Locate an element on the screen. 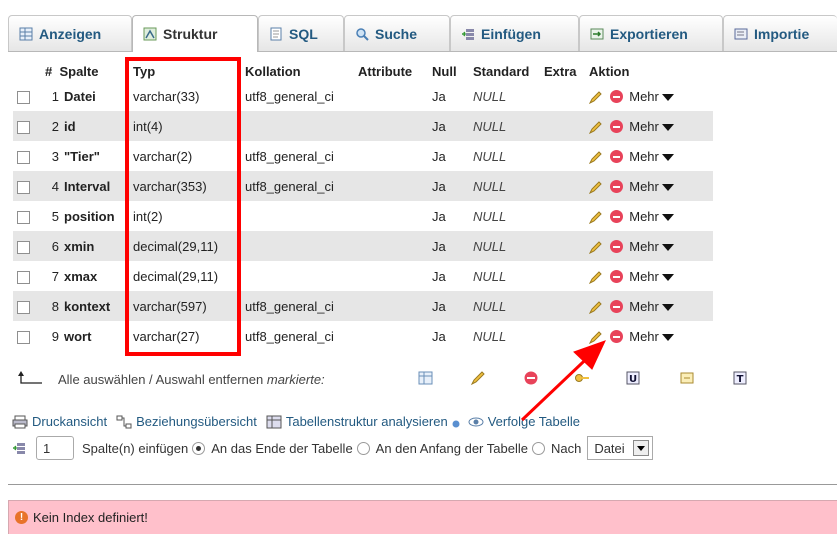 The image size is (837, 534). column-name-cell: 1 Datei is located at coordinates (85, 96).